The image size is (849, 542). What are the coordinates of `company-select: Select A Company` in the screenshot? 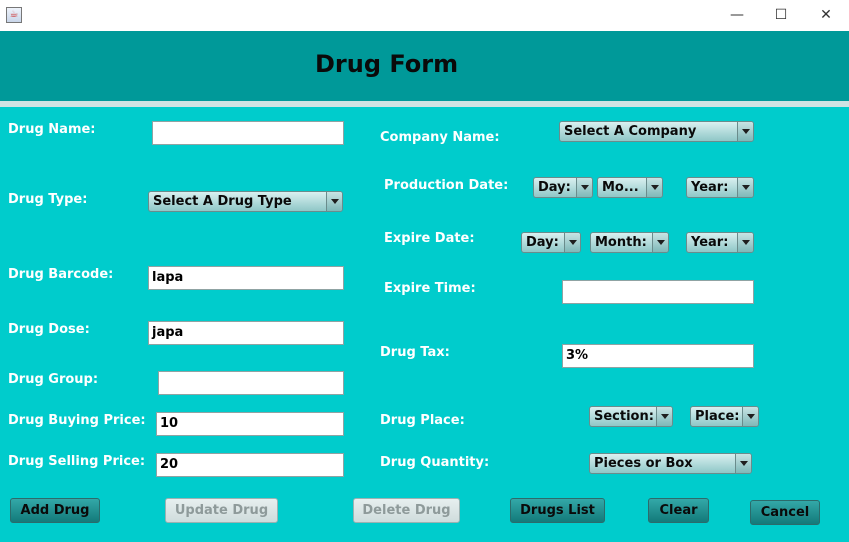 It's located at (656, 131).